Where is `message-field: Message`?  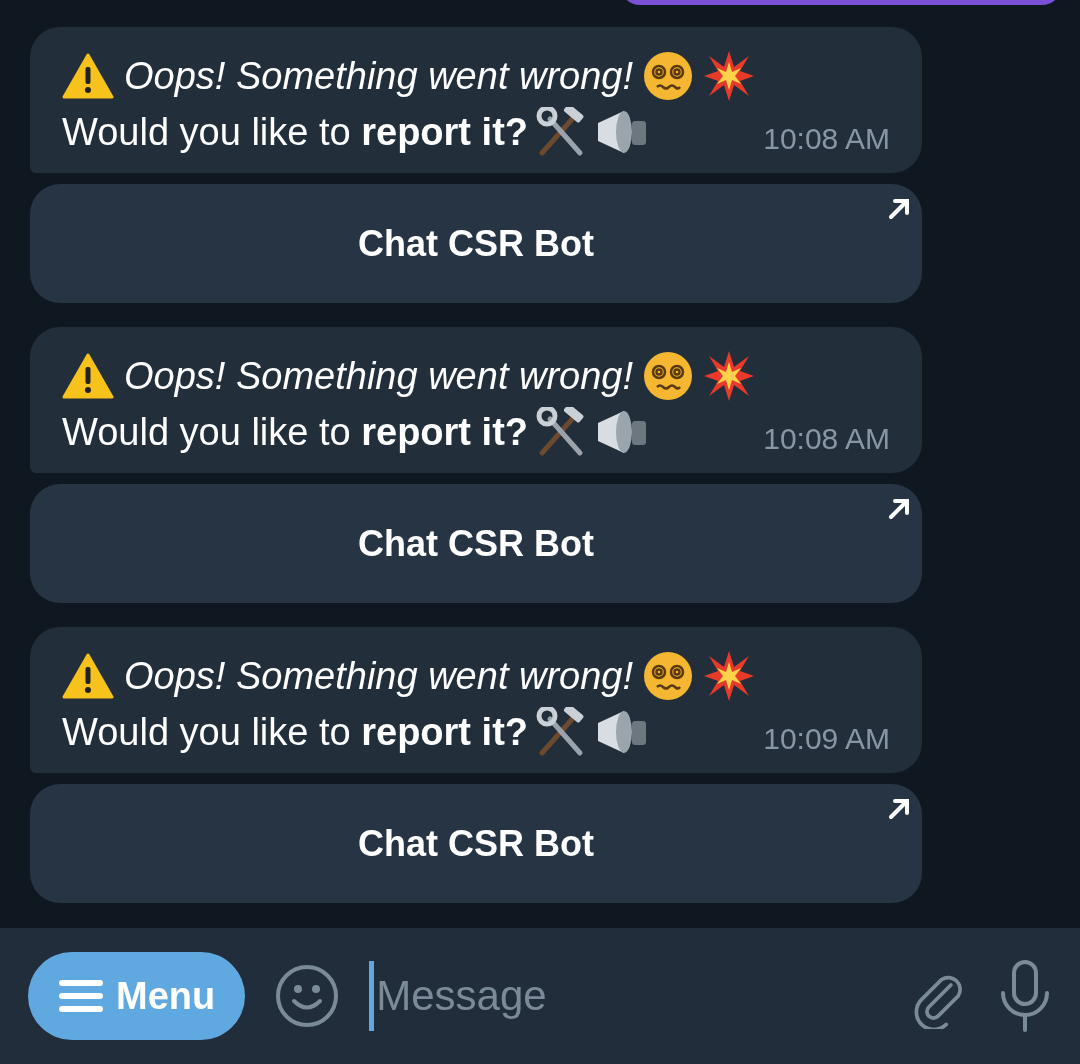 message-field: Message is located at coordinates (623, 996).